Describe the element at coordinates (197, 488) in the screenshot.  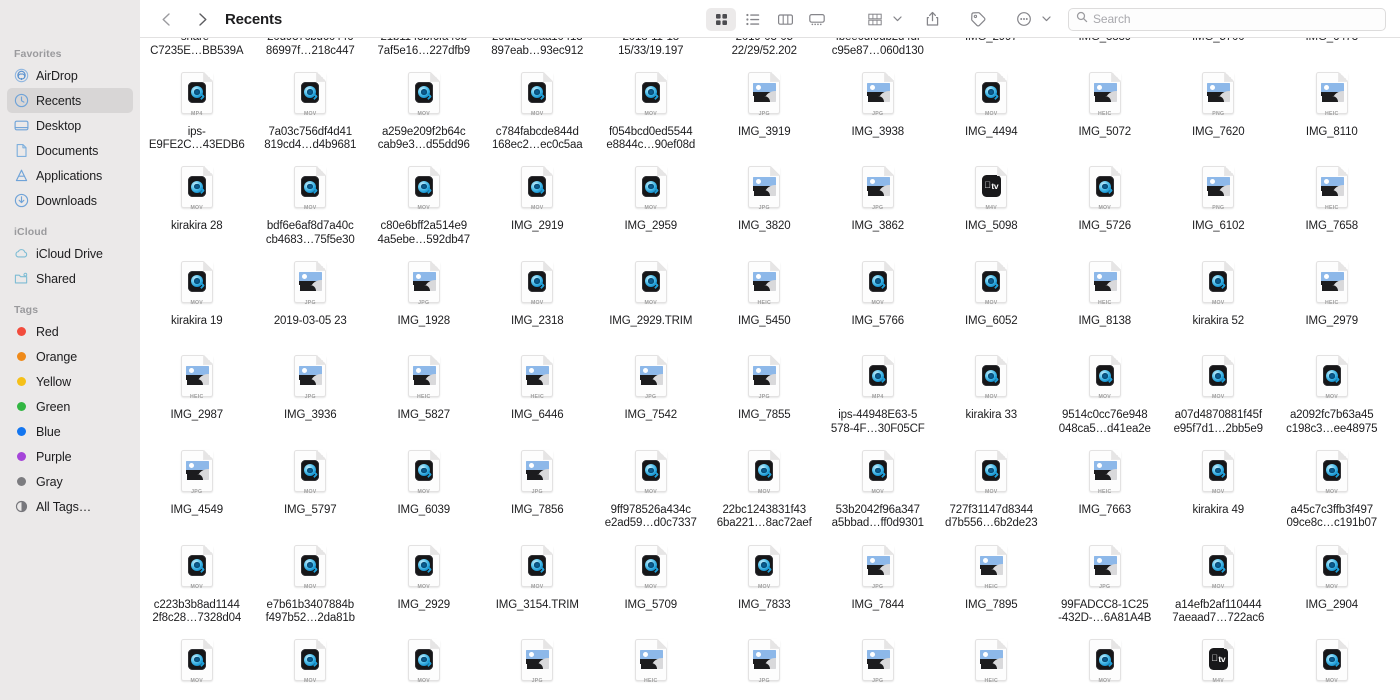
I see `file-item: JPG IMG_4549` at that location.